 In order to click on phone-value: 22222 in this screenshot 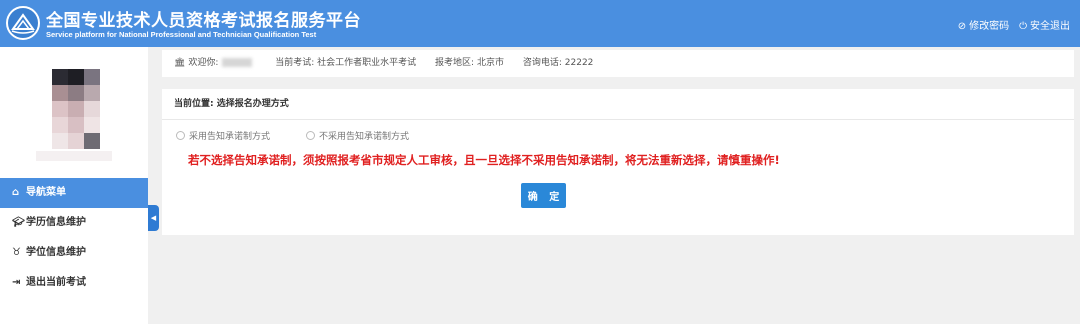, I will do `click(579, 63)`.